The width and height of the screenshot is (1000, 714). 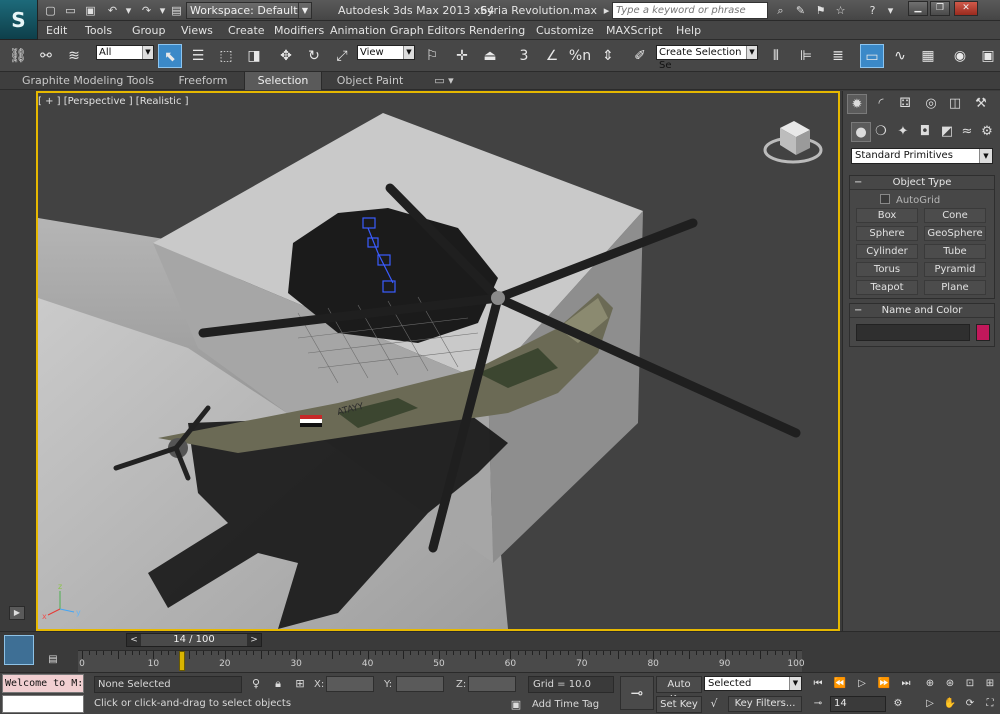 What do you see at coordinates (858, 704) in the screenshot?
I see `current-frame-field: 14` at bounding box center [858, 704].